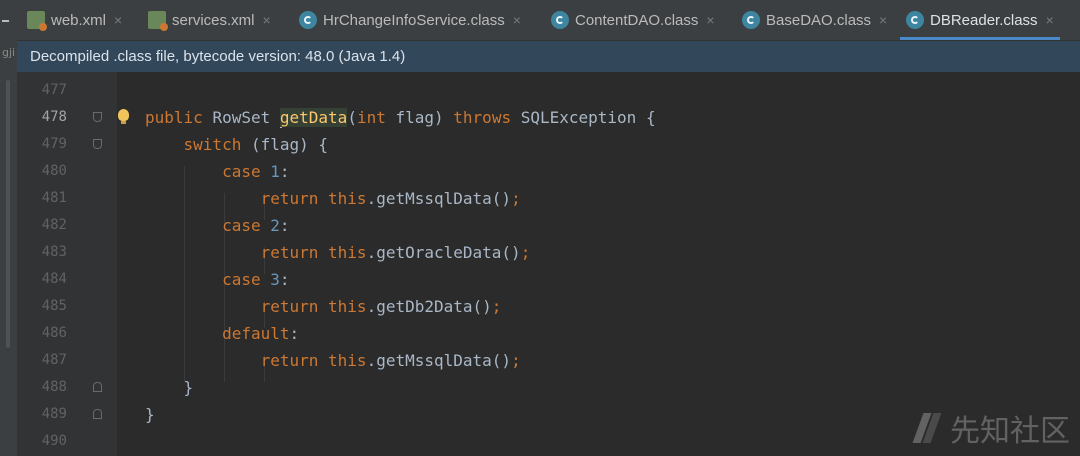 The image size is (1080, 456). What do you see at coordinates (819, 20) in the screenshot?
I see `tab-label: BaseDAO.class` at bounding box center [819, 20].